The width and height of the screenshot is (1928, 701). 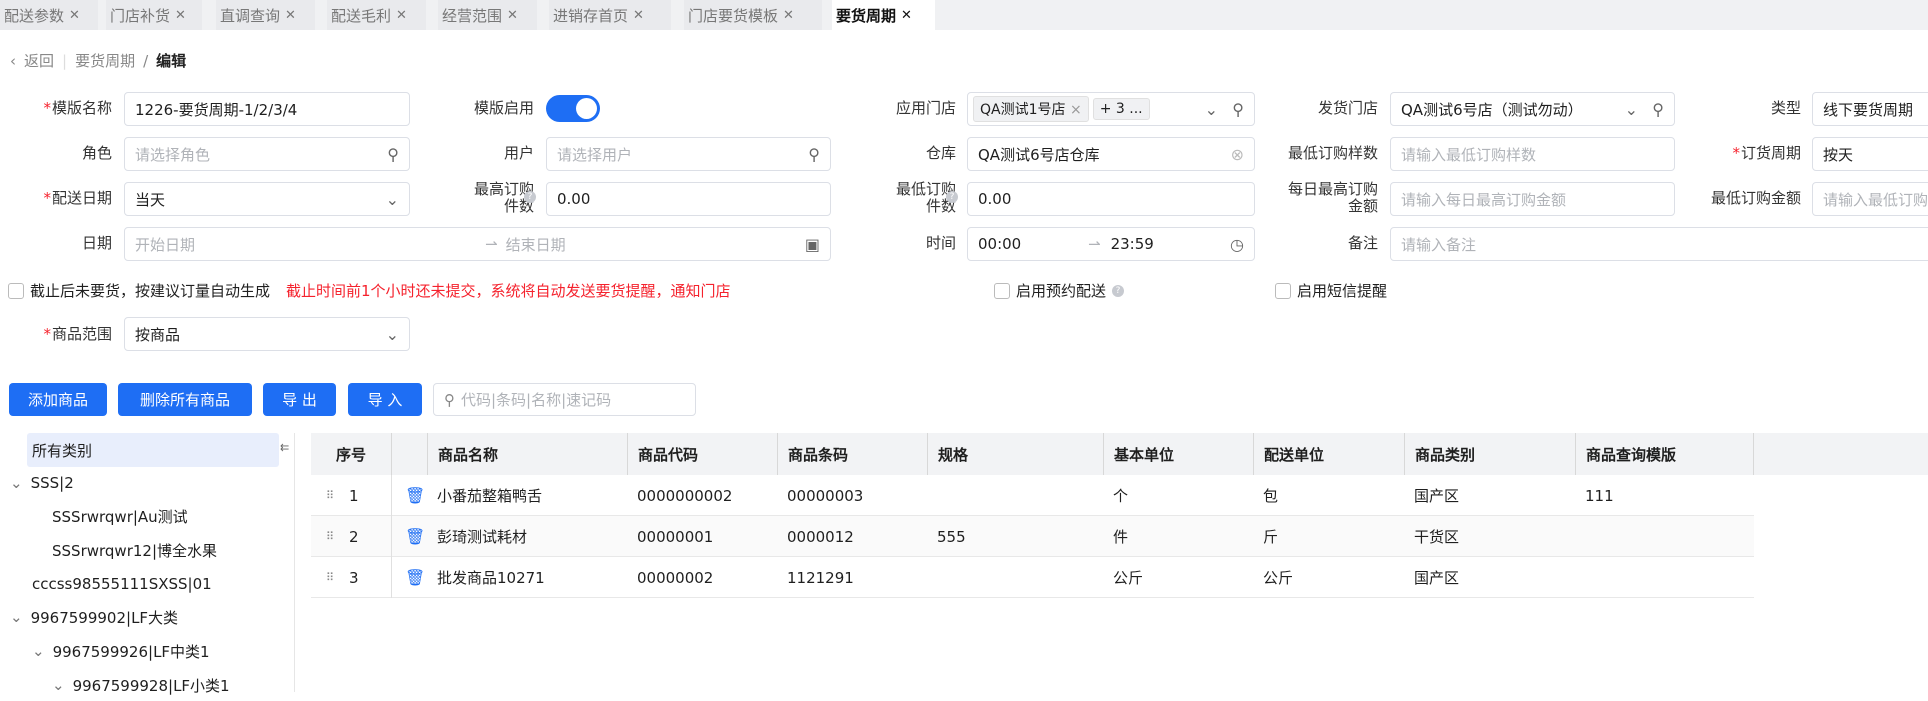 What do you see at coordinates (1870, 154) in the screenshot?
I see `order-cycle-select: 按天` at bounding box center [1870, 154].